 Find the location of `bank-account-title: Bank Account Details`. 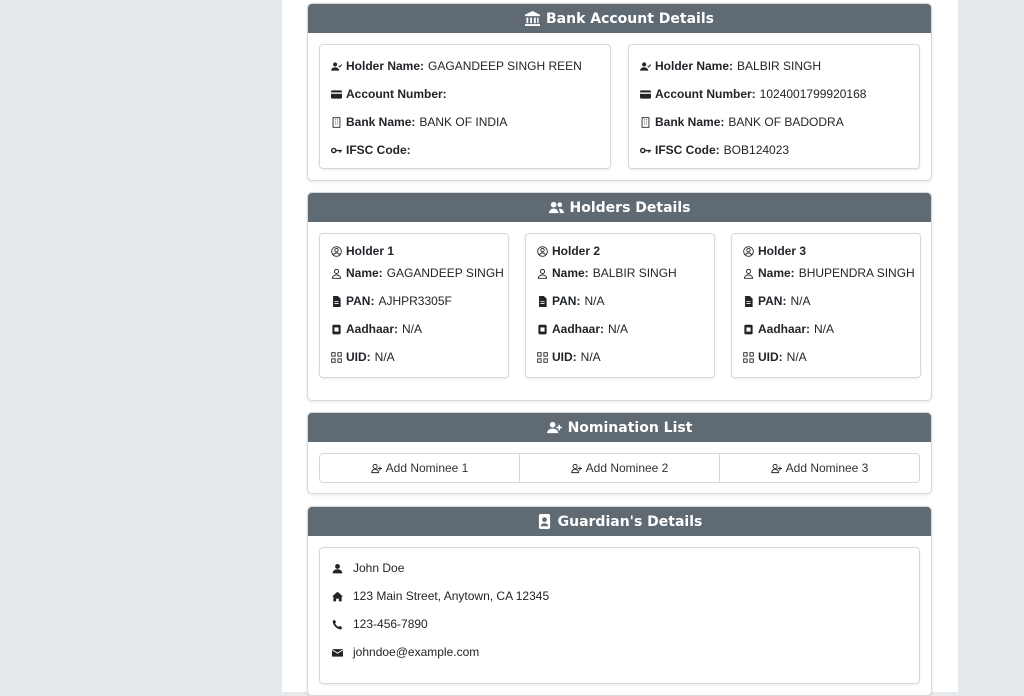

bank-account-title: Bank Account Details is located at coordinates (629, 18).